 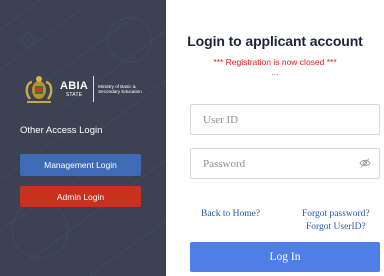 I want to click on other-access-heading: Other Access Login, so click(x=61, y=130).